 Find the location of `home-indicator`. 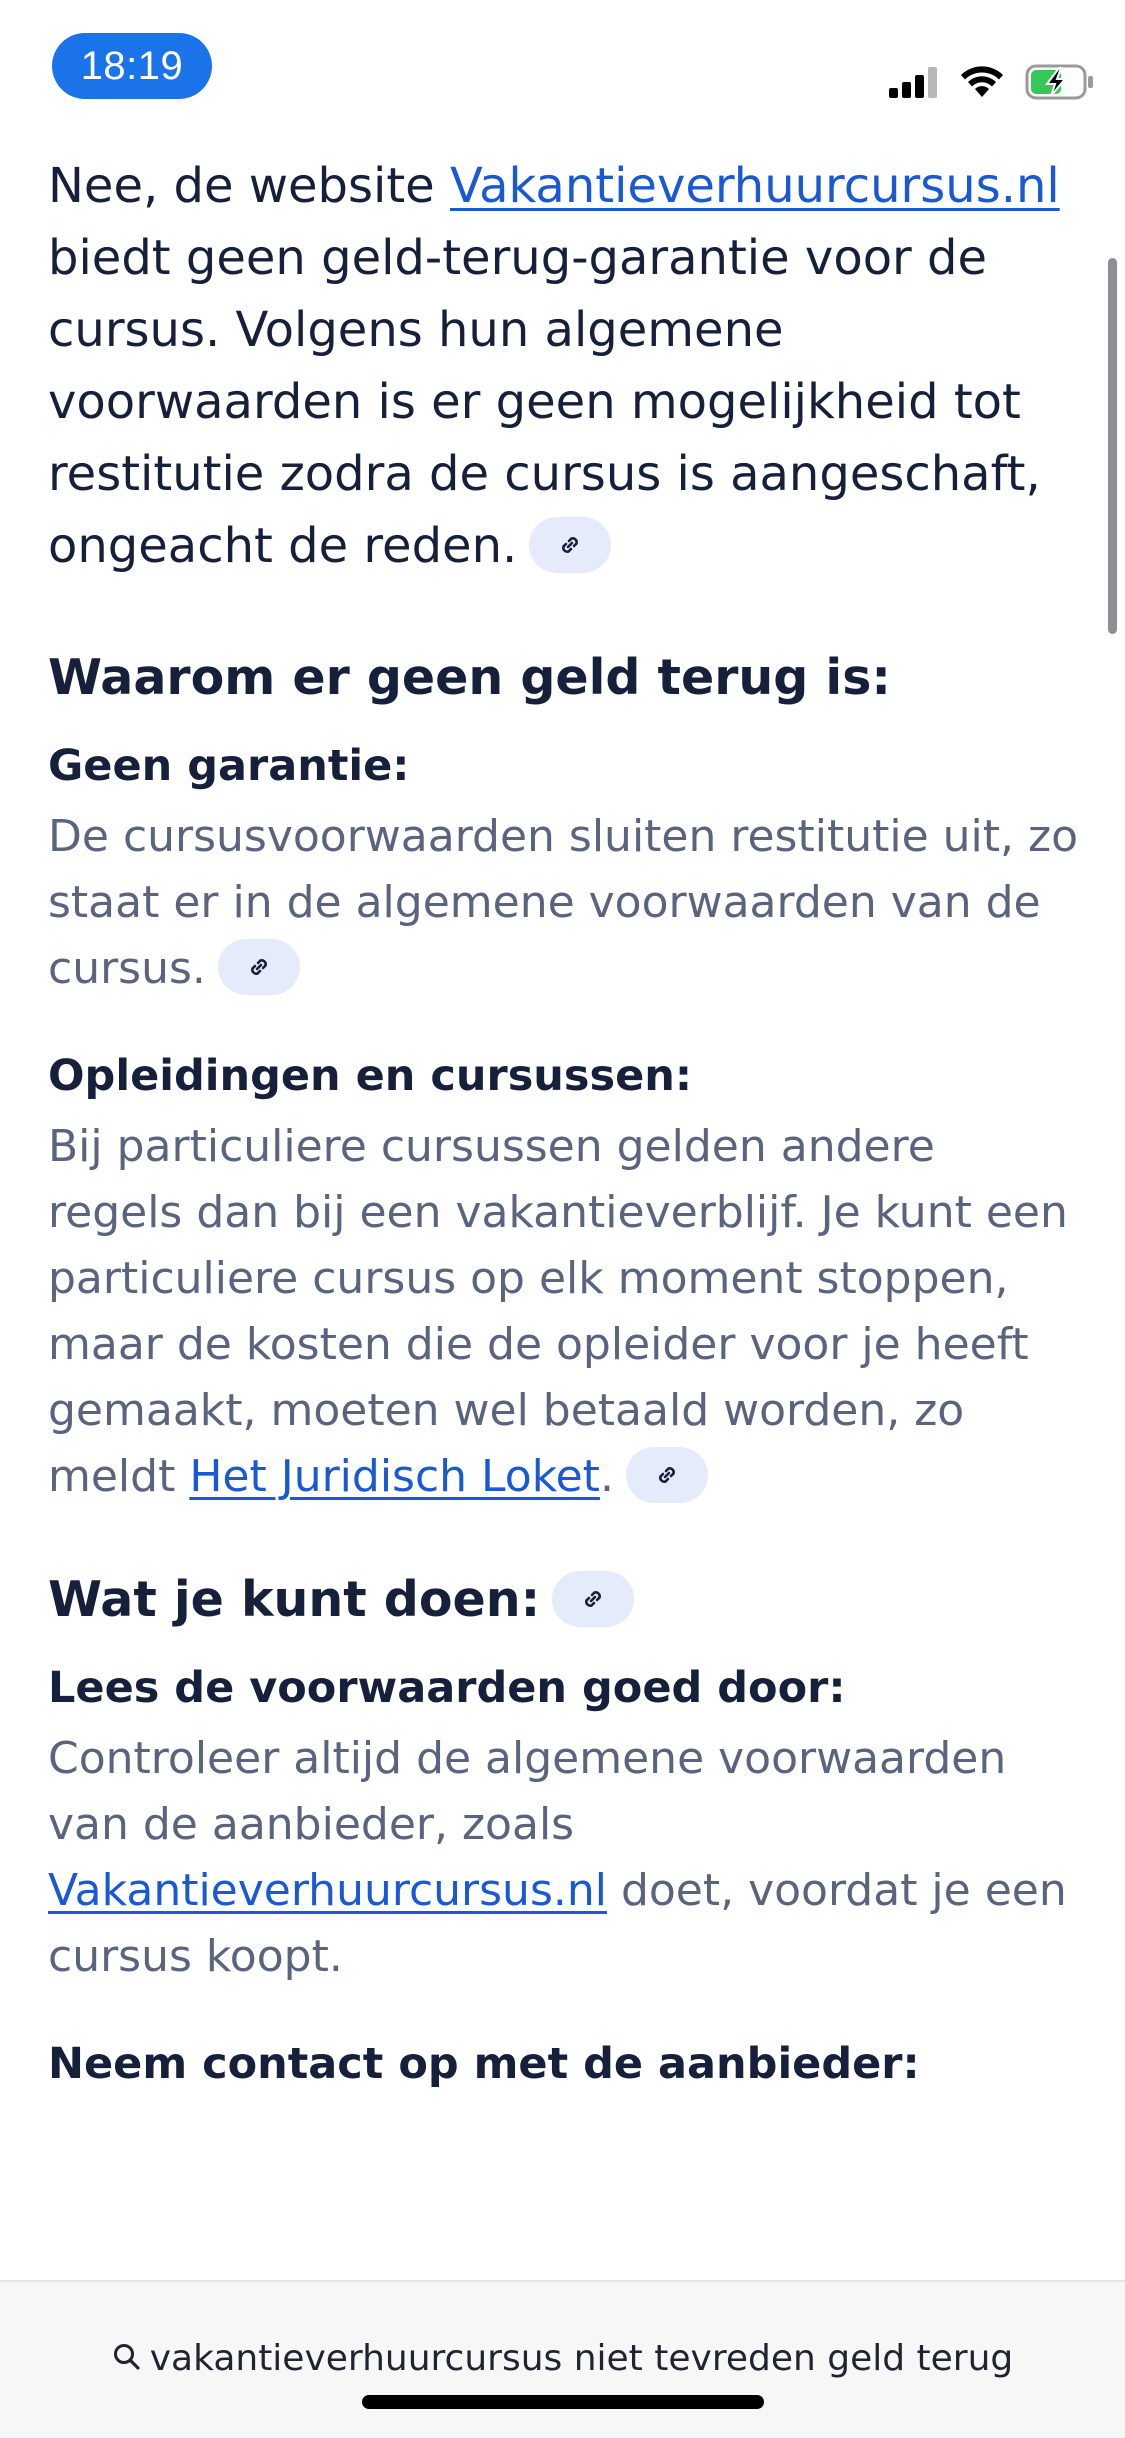

home-indicator is located at coordinates (563, 2402).